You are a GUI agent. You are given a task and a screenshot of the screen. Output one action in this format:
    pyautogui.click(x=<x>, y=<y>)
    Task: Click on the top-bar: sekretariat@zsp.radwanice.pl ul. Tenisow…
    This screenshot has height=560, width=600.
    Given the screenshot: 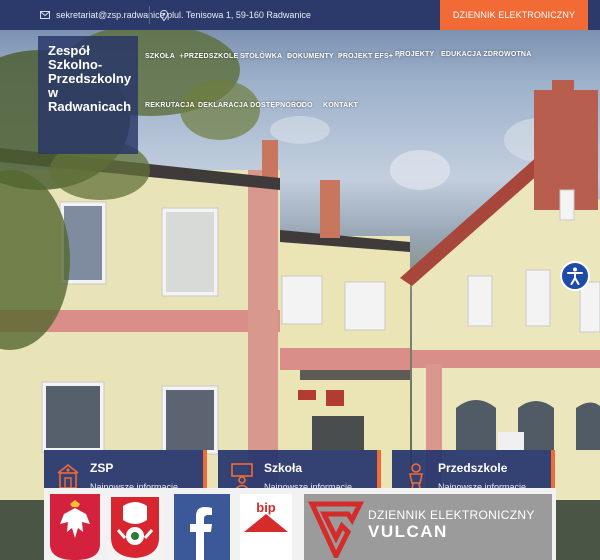 What is the action you would take?
    pyautogui.click(x=300, y=15)
    